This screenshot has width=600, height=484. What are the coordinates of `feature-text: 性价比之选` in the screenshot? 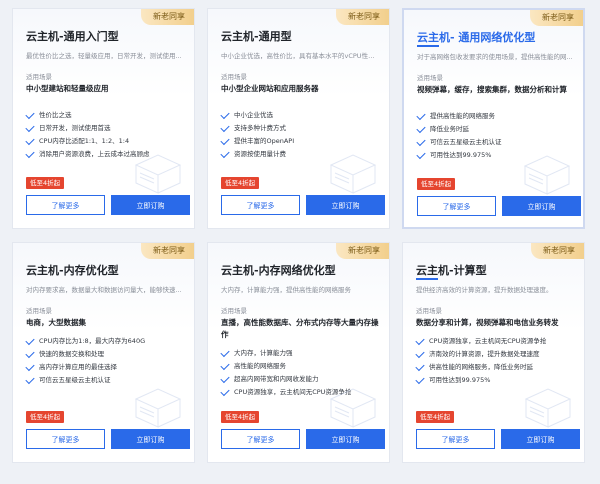 It's located at (55, 115).